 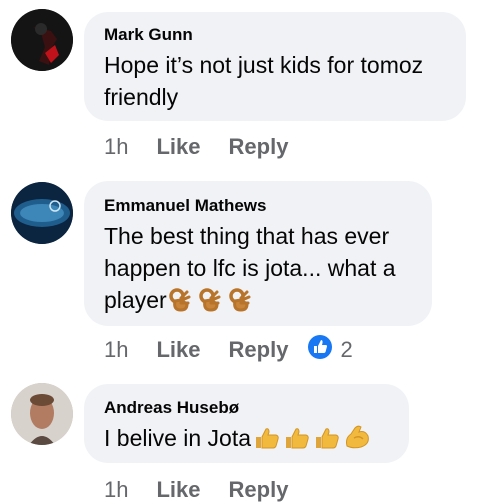 What do you see at coordinates (346, 349) in the screenshot?
I see `reaction-count: 2` at bounding box center [346, 349].